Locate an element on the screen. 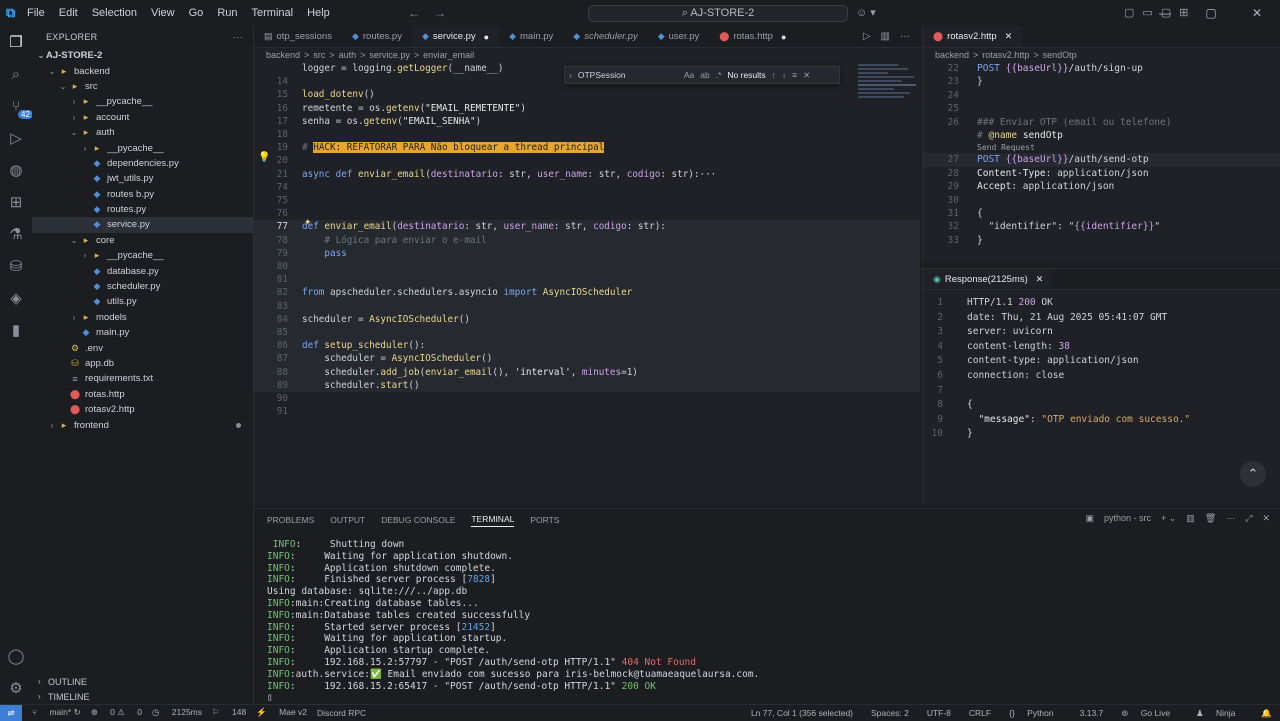  tab-otp-sessions: ▤ otp_sessions is located at coordinates (298, 36).